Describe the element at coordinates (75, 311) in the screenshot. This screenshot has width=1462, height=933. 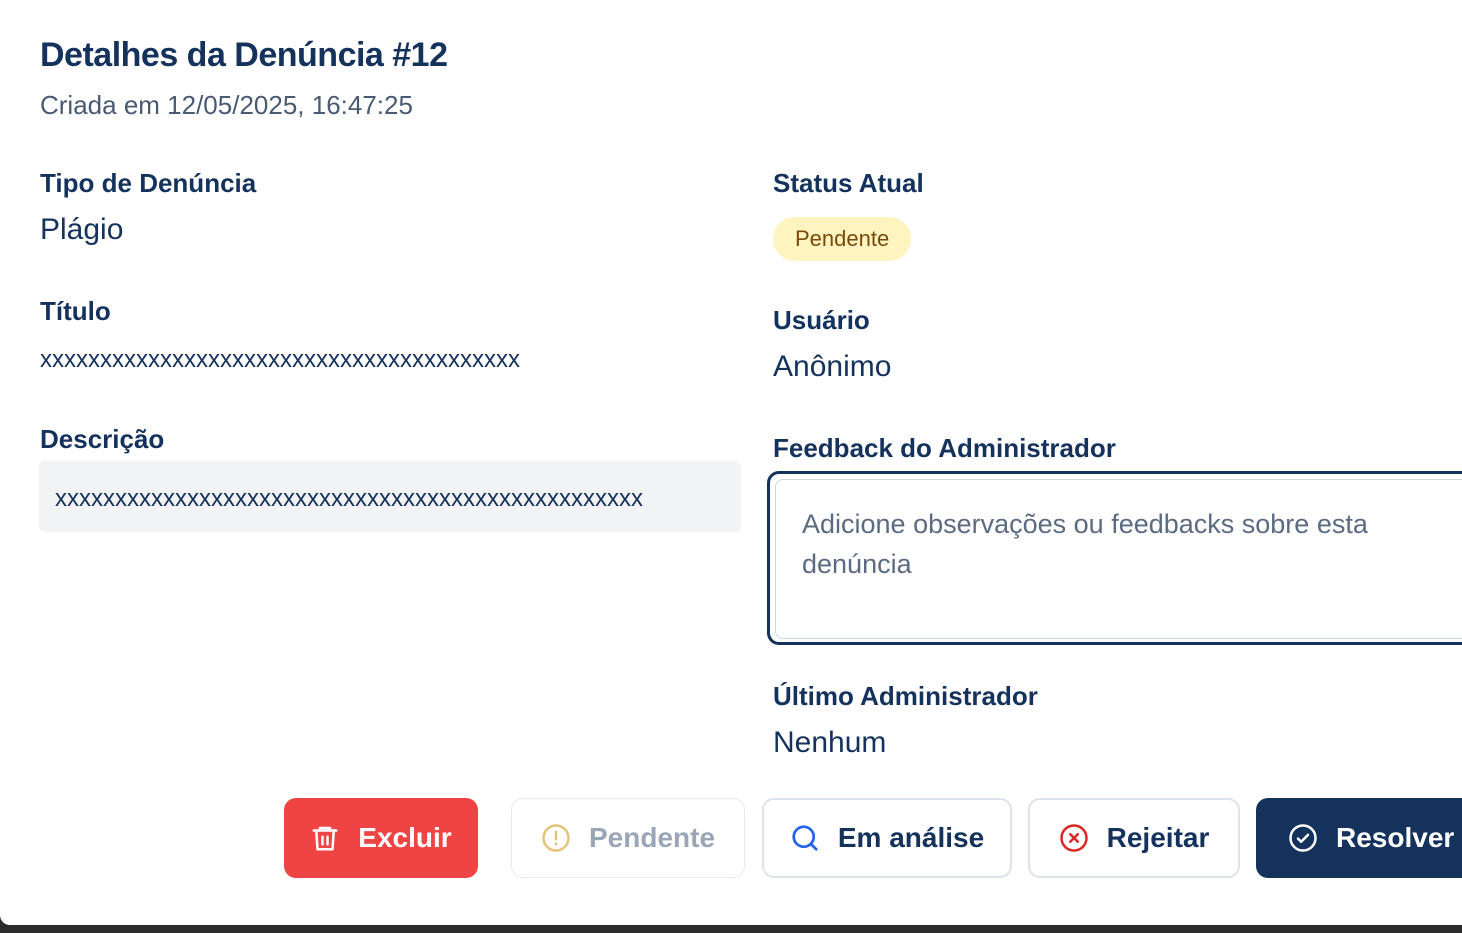
I see `title-label: Título` at that location.